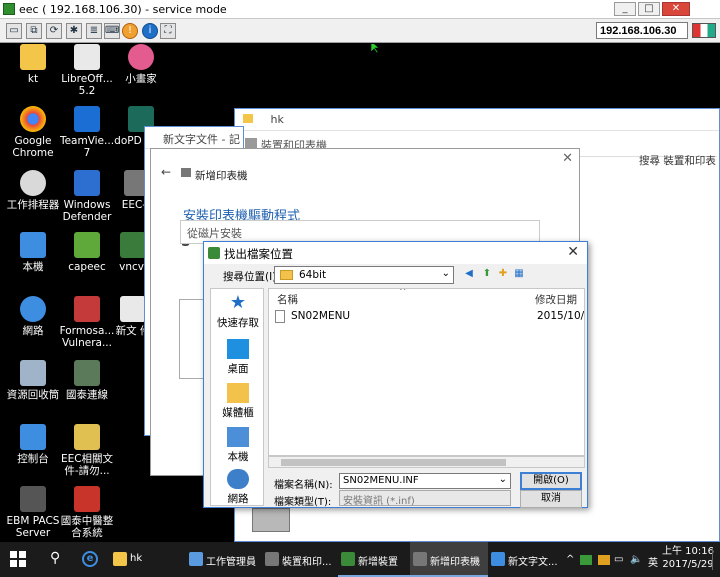 This screenshot has width=720, height=577. What do you see at coordinates (277, 119) in the screenshot?
I see `hk-window-title: hk` at bounding box center [277, 119].